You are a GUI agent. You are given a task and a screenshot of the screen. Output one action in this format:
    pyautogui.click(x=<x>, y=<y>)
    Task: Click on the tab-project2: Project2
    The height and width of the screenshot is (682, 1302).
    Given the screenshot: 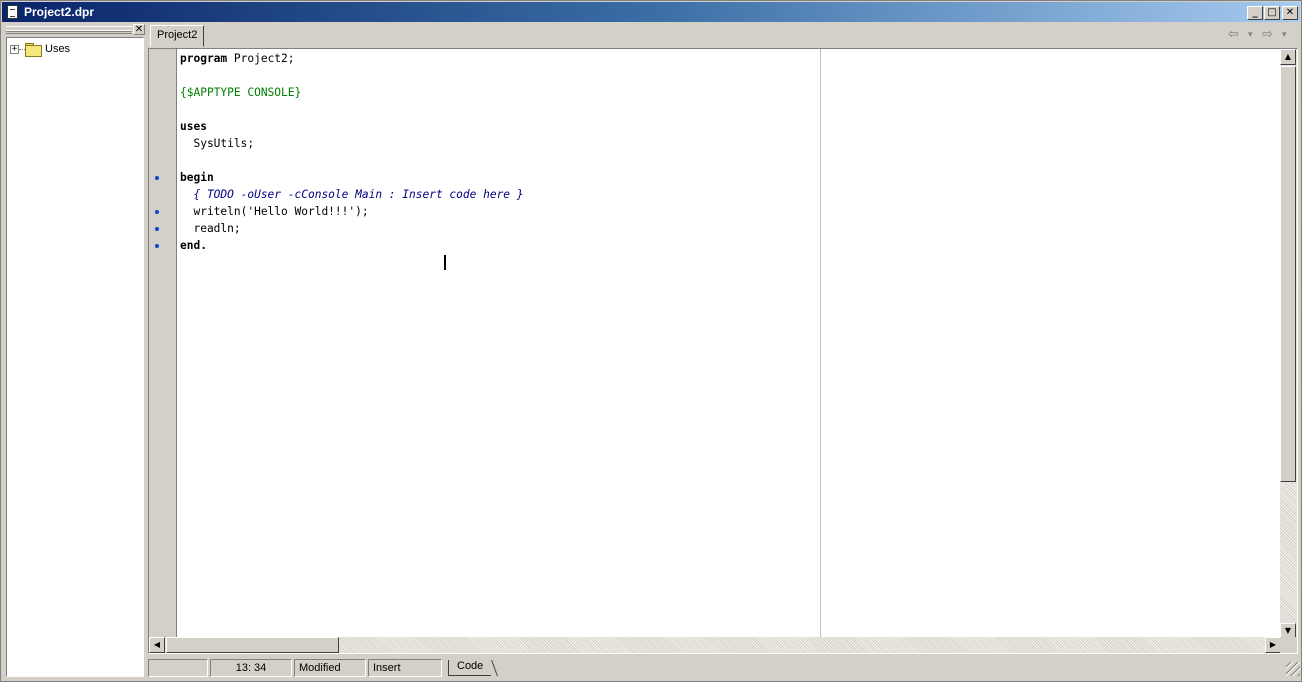 What is the action you would take?
    pyautogui.click(x=177, y=36)
    